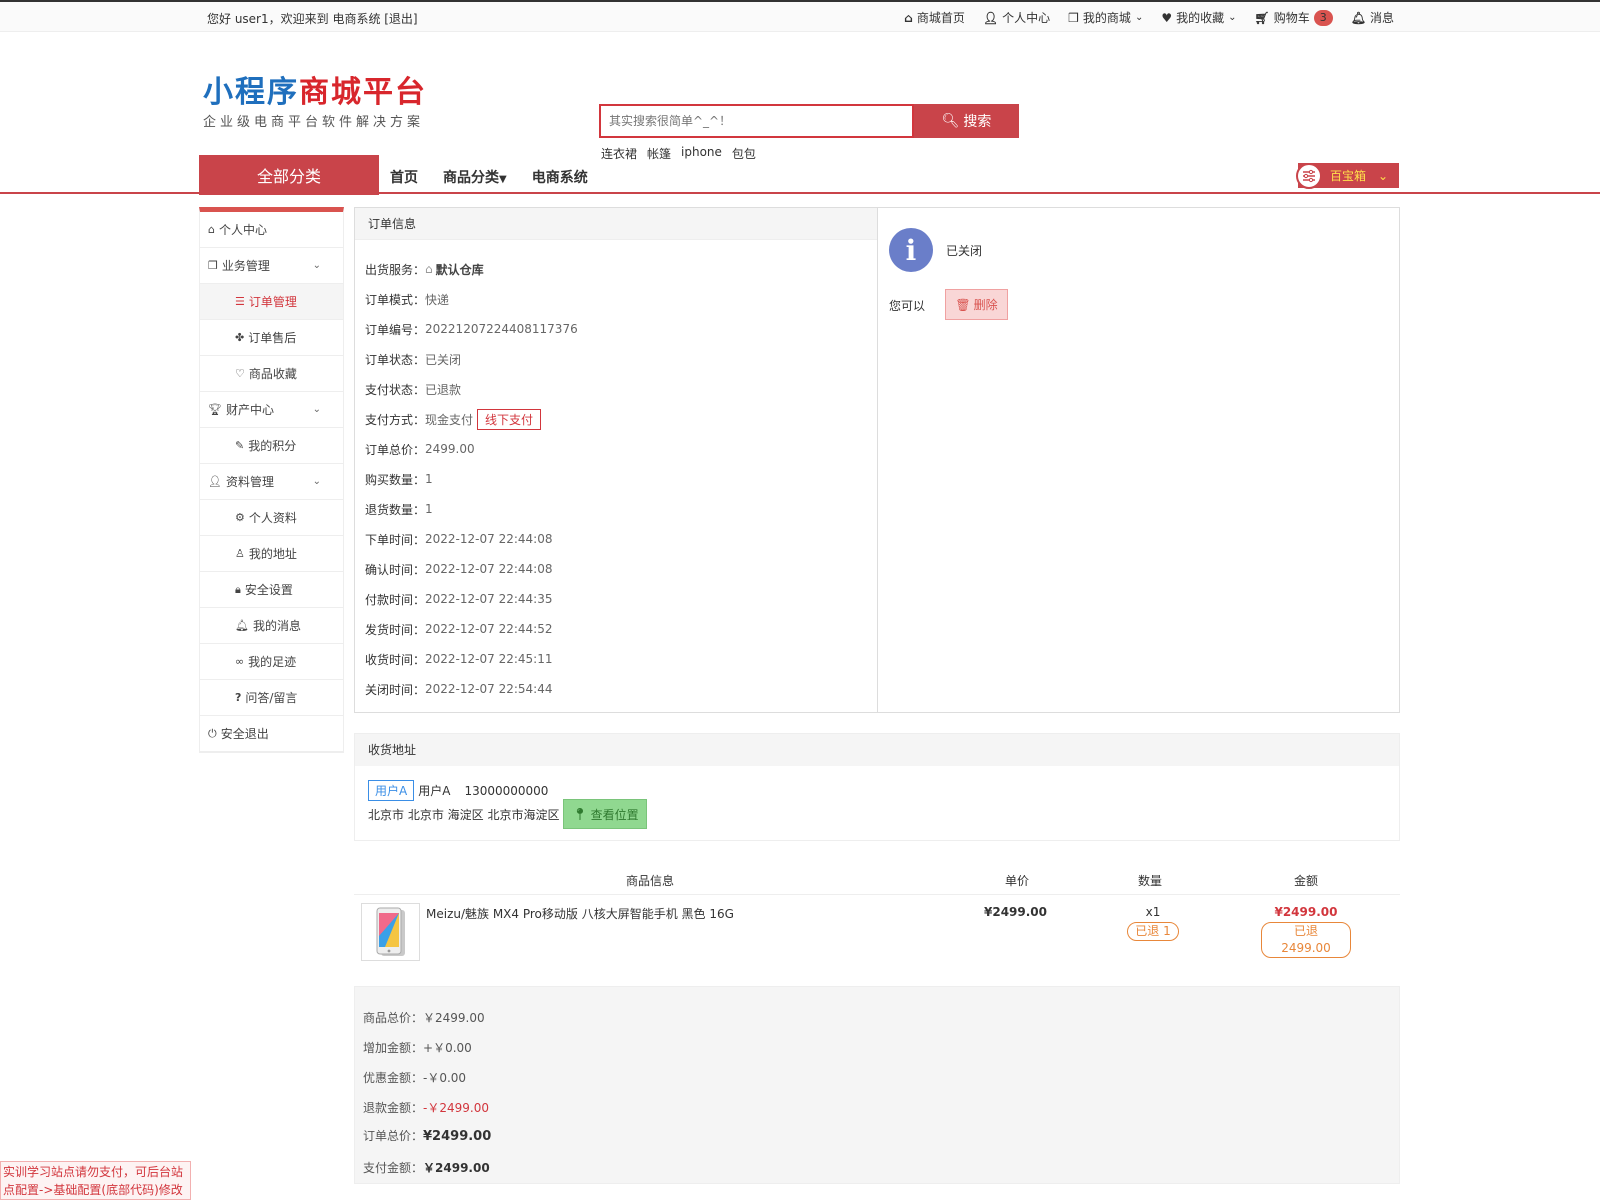 This screenshot has width=1600, height=1200. What do you see at coordinates (268, 590) in the screenshot?
I see `sidebar-item-label: 安全设置` at bounding box center [268, 590].